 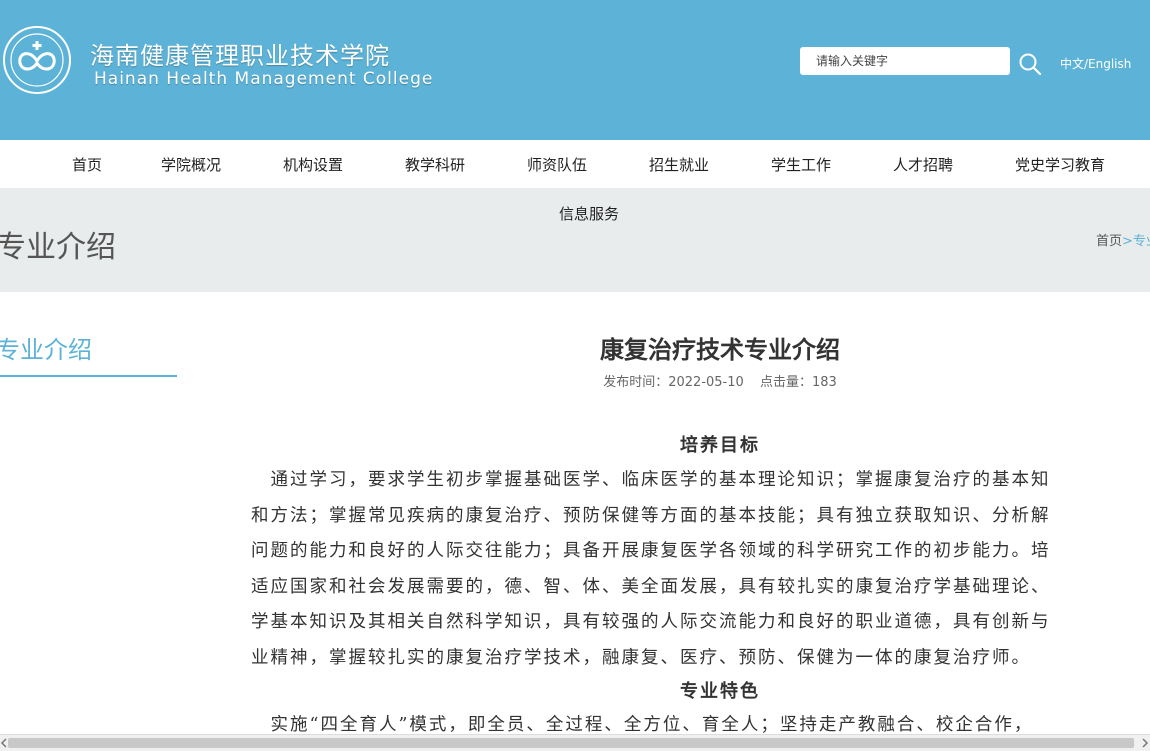 What do you see at coordinates (589, 213) in the screenshot?
I see `nav-item-info-services: 信息服务` at bounding box center [589, 213].